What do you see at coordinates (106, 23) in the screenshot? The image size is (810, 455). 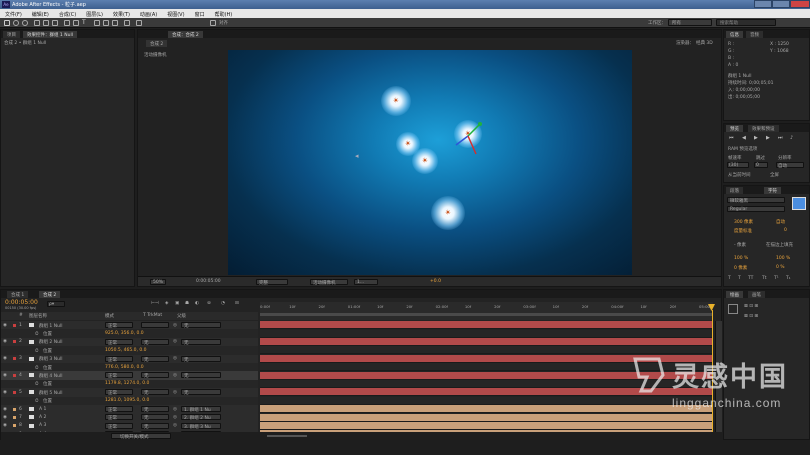 I see `clone-stamp-tool-icon` at bounding box center [106, 23].